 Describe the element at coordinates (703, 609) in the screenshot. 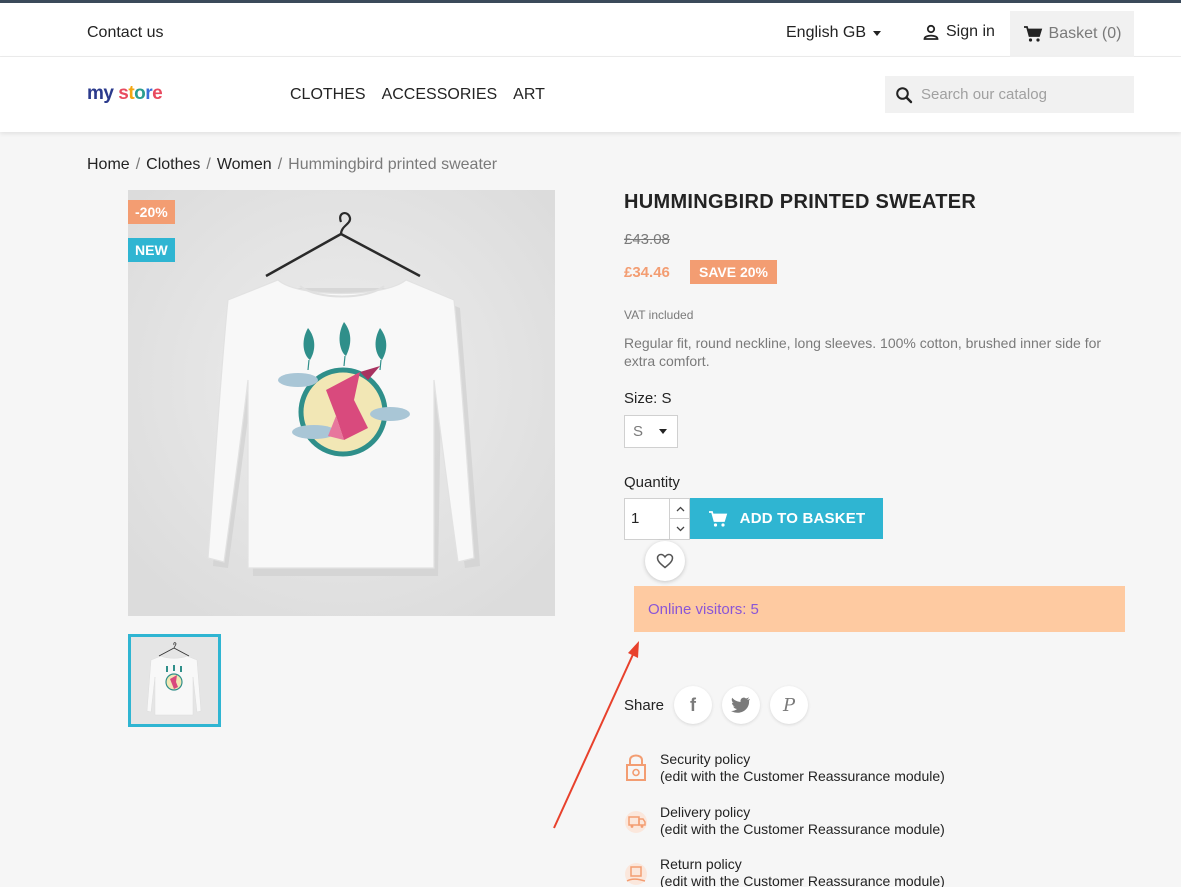

I see `online-visitors-text: Online visitors: 5` at that location.